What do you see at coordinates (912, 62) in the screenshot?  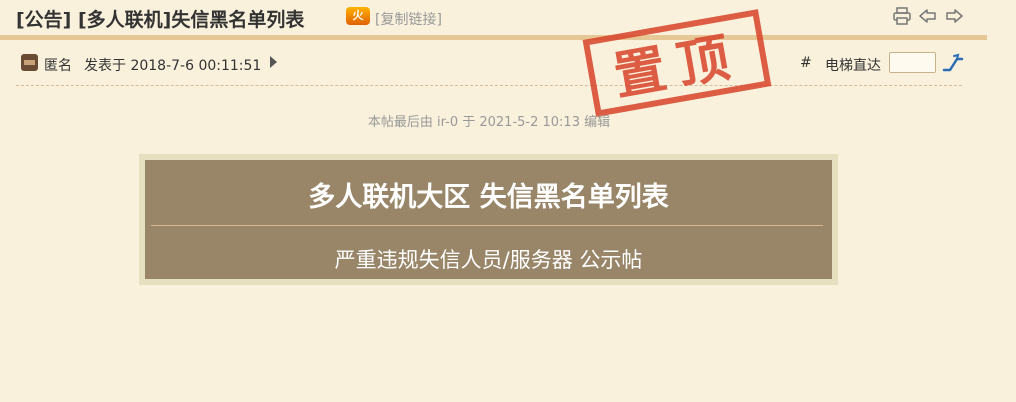 I see `elevator-floor-input` at bounding box center [912, 62].